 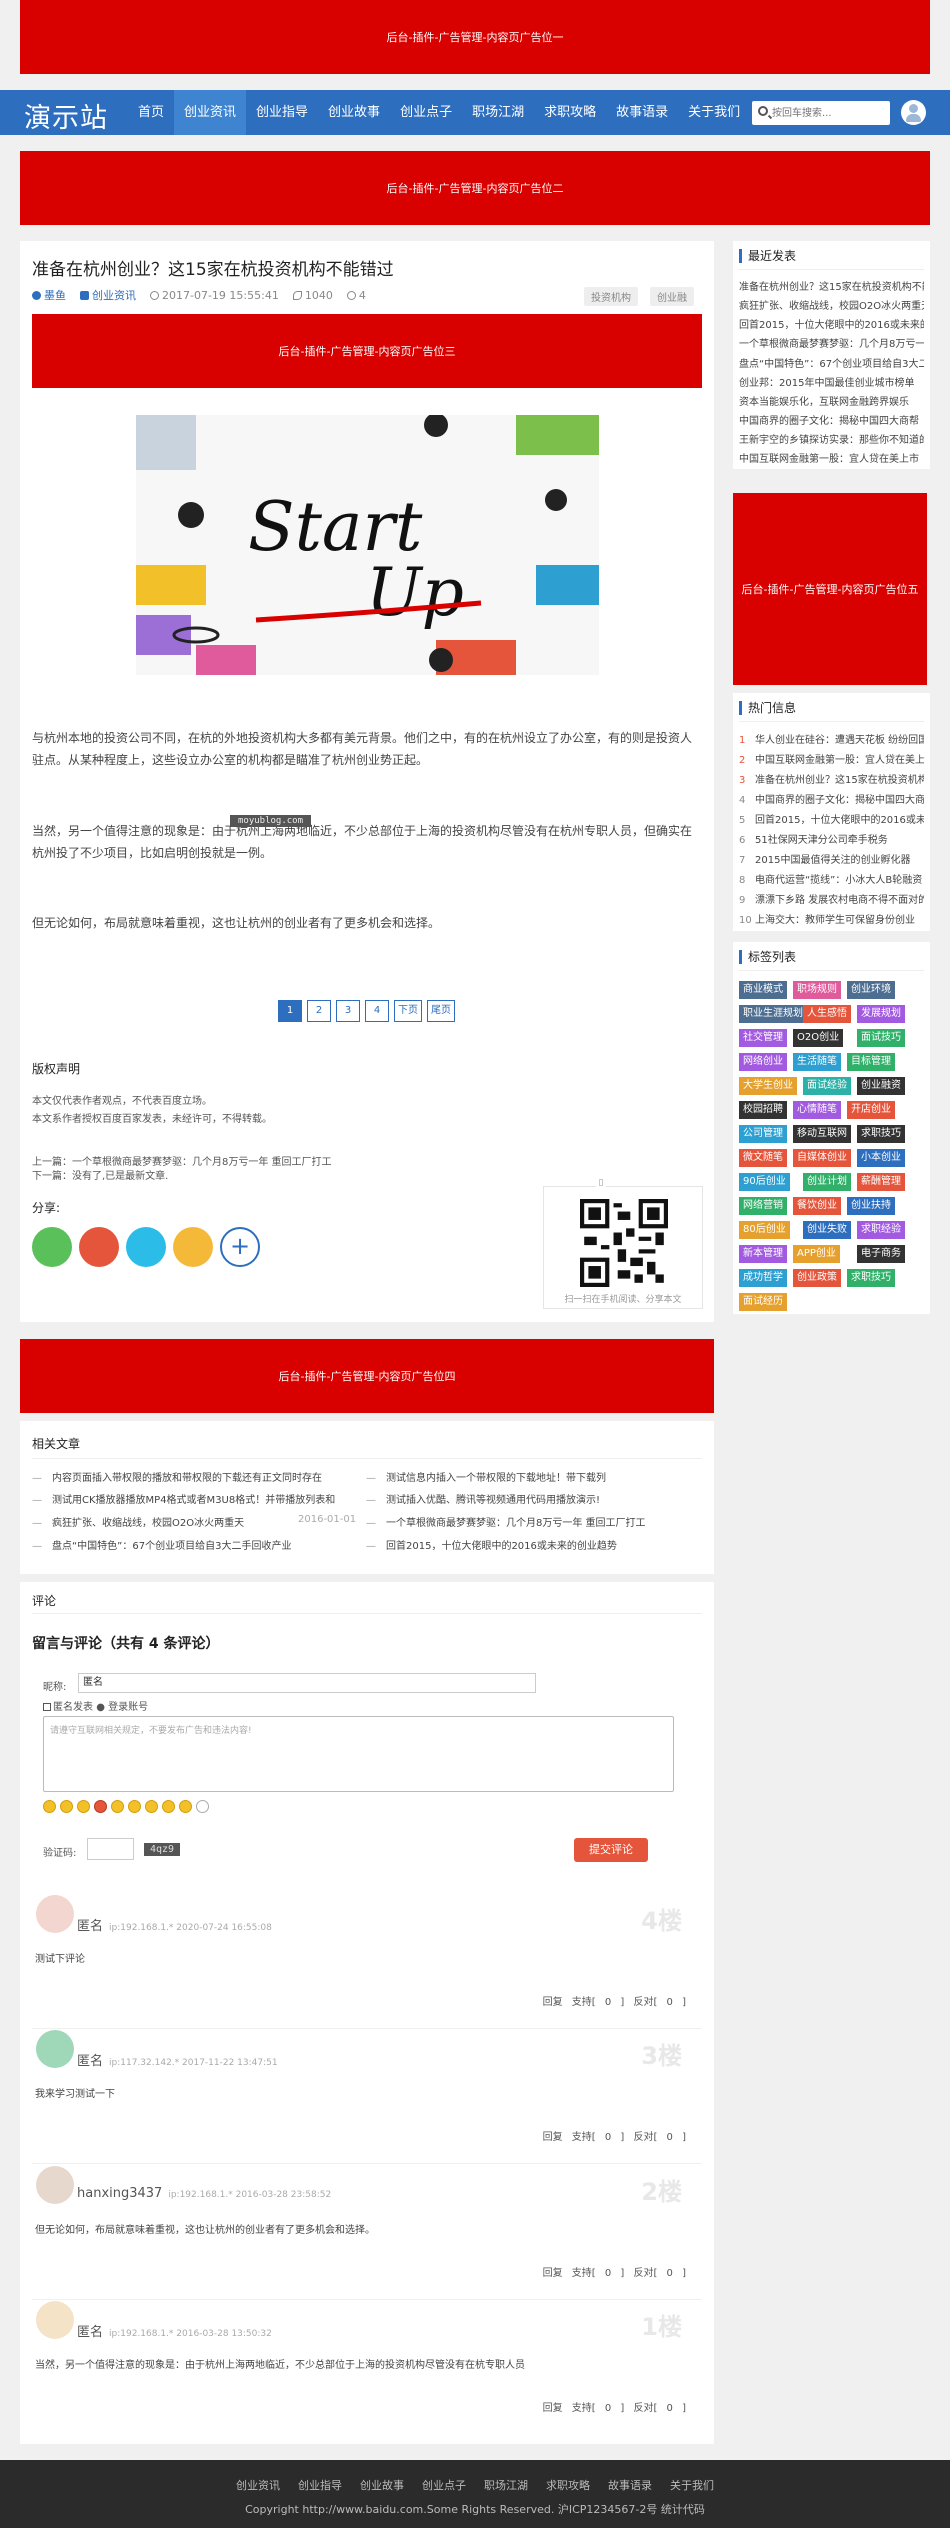 What do you see at coordinates (763, 1278) in the screenshot?
I see `tag-item: 成功哲学` at bounding box center [763, 1278].